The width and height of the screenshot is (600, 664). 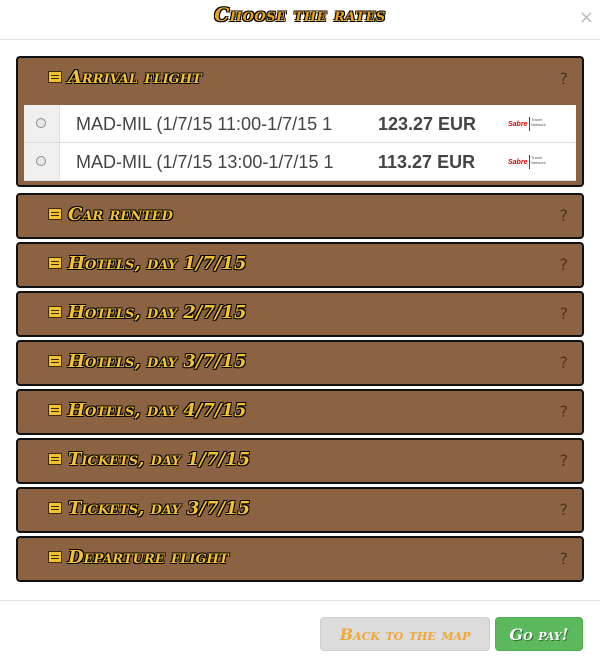 What do you see at coordinates (300, 632) in the screenshot?
I see `dialog-footer: Back to the map Go pay!` at bounding box center [300, 632].